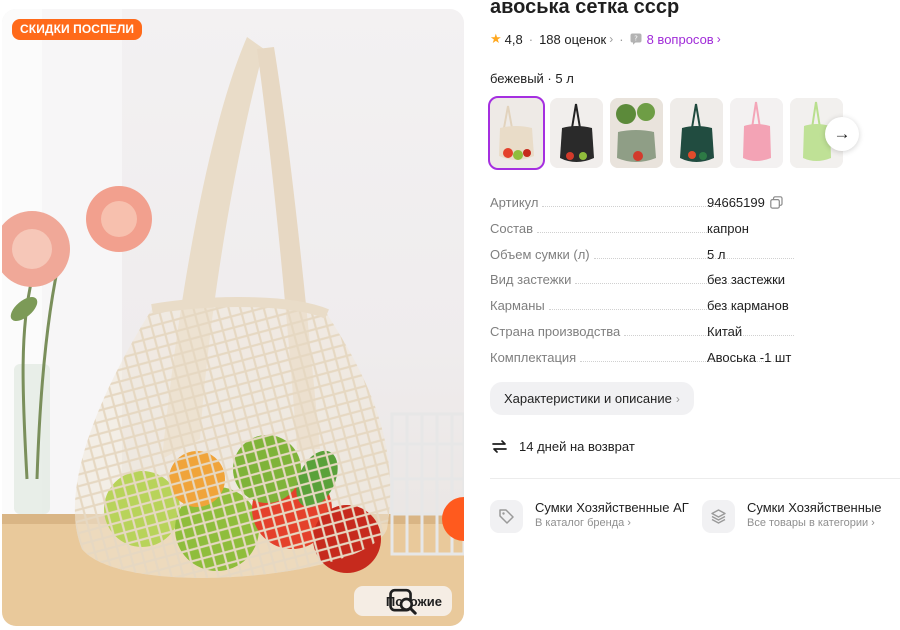 The height and width of the screenshot is (630, 900). I want to click on spec-row: Страна производства Китай, so click(645, 337).